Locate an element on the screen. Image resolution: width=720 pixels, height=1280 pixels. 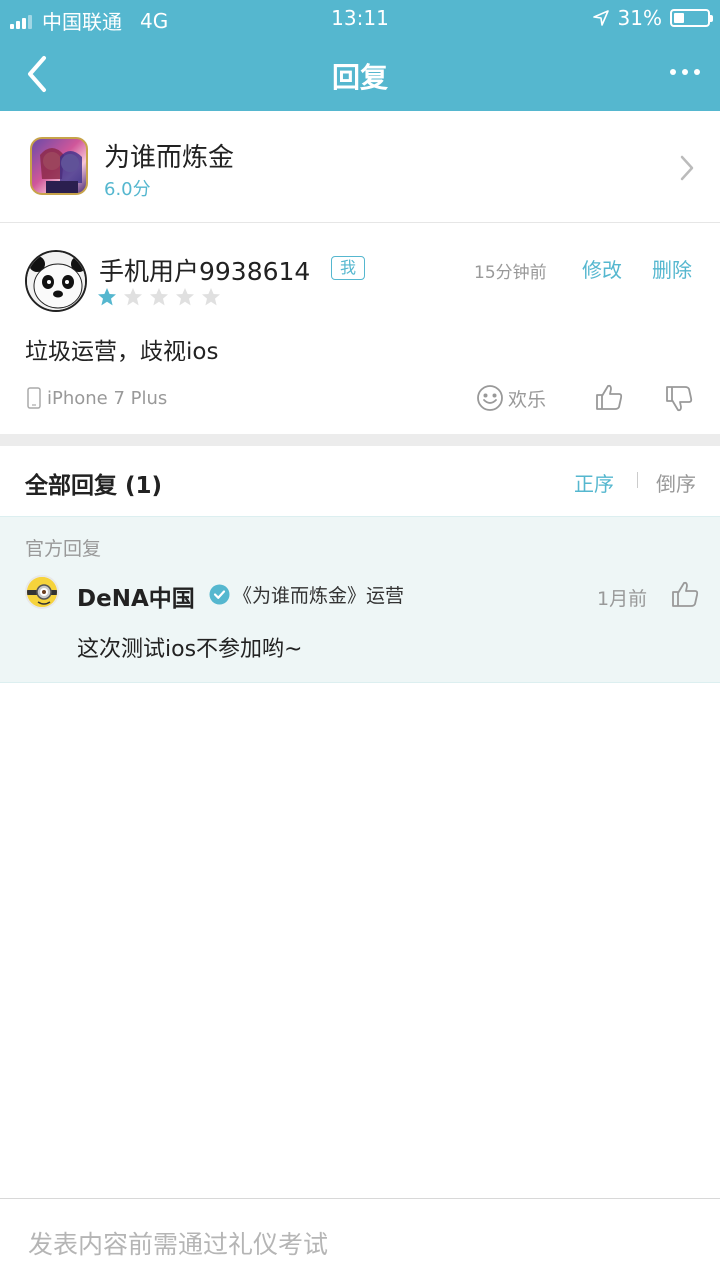
chevron-right-icon is located at coordinates (687, 168).